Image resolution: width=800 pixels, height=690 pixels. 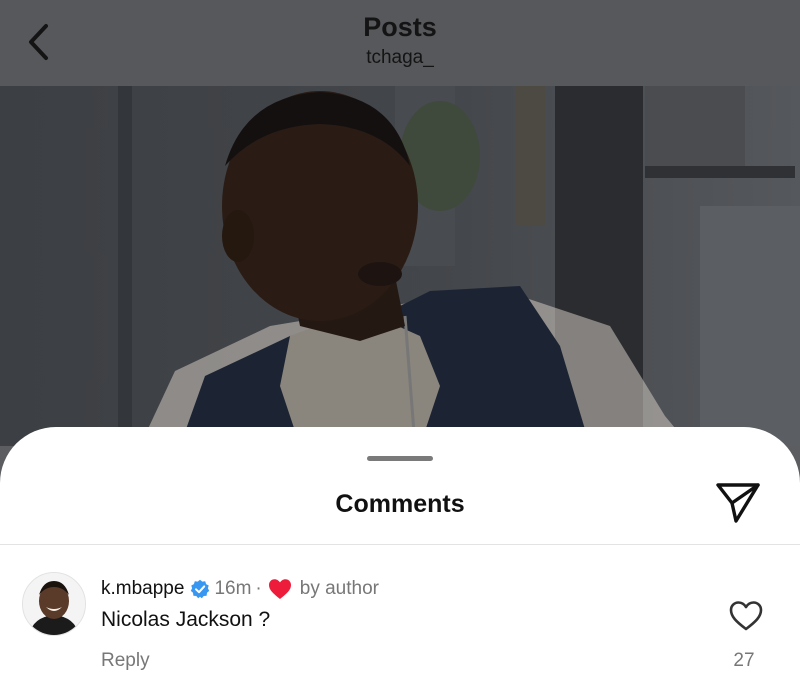 I want to click on comment-text: Nicolas Jackson ?, so click(x=186, y=619).